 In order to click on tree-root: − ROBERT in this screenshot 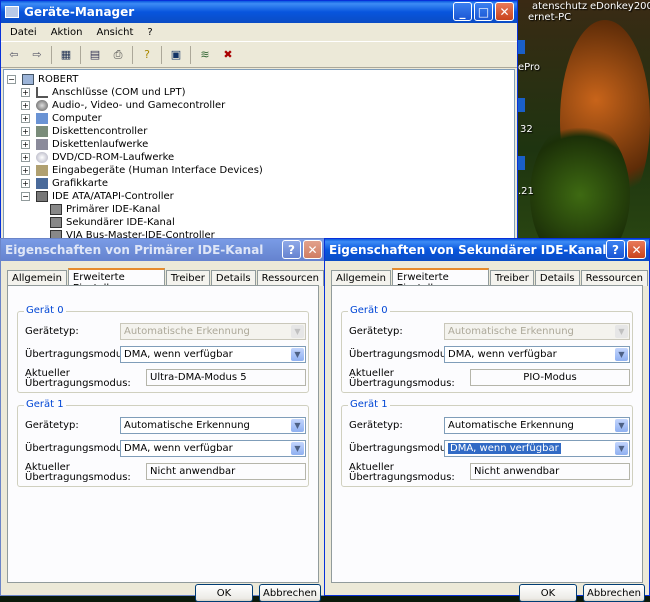, I will do `click(42, 79)`.